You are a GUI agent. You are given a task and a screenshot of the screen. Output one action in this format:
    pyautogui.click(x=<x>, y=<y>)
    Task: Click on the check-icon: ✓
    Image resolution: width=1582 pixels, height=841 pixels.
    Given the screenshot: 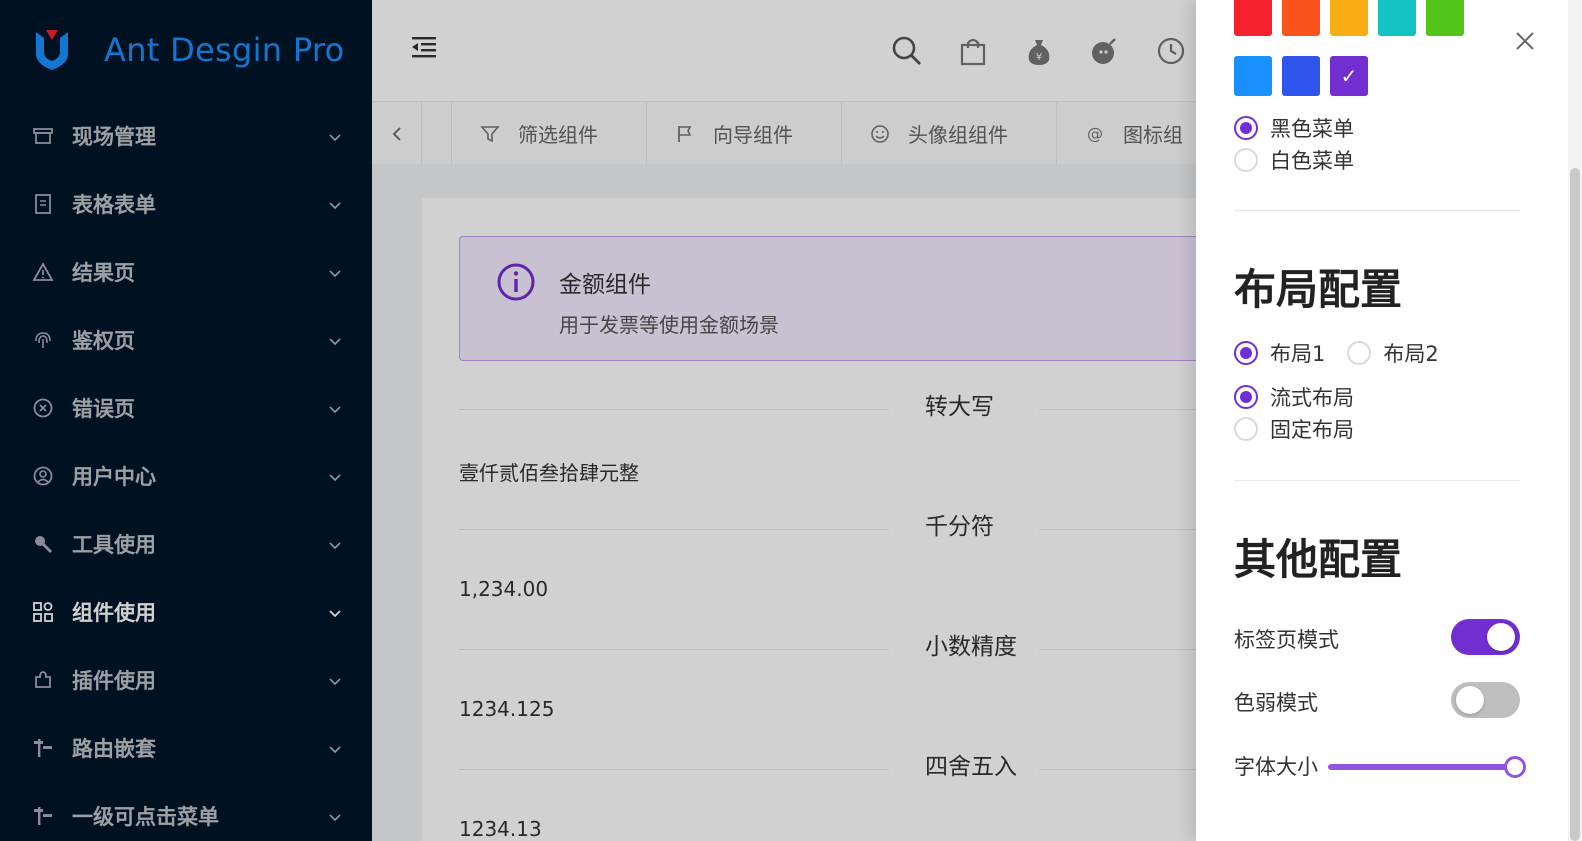 What is the action you would take?
    pyautogui.click(x=1349, y=76)
    